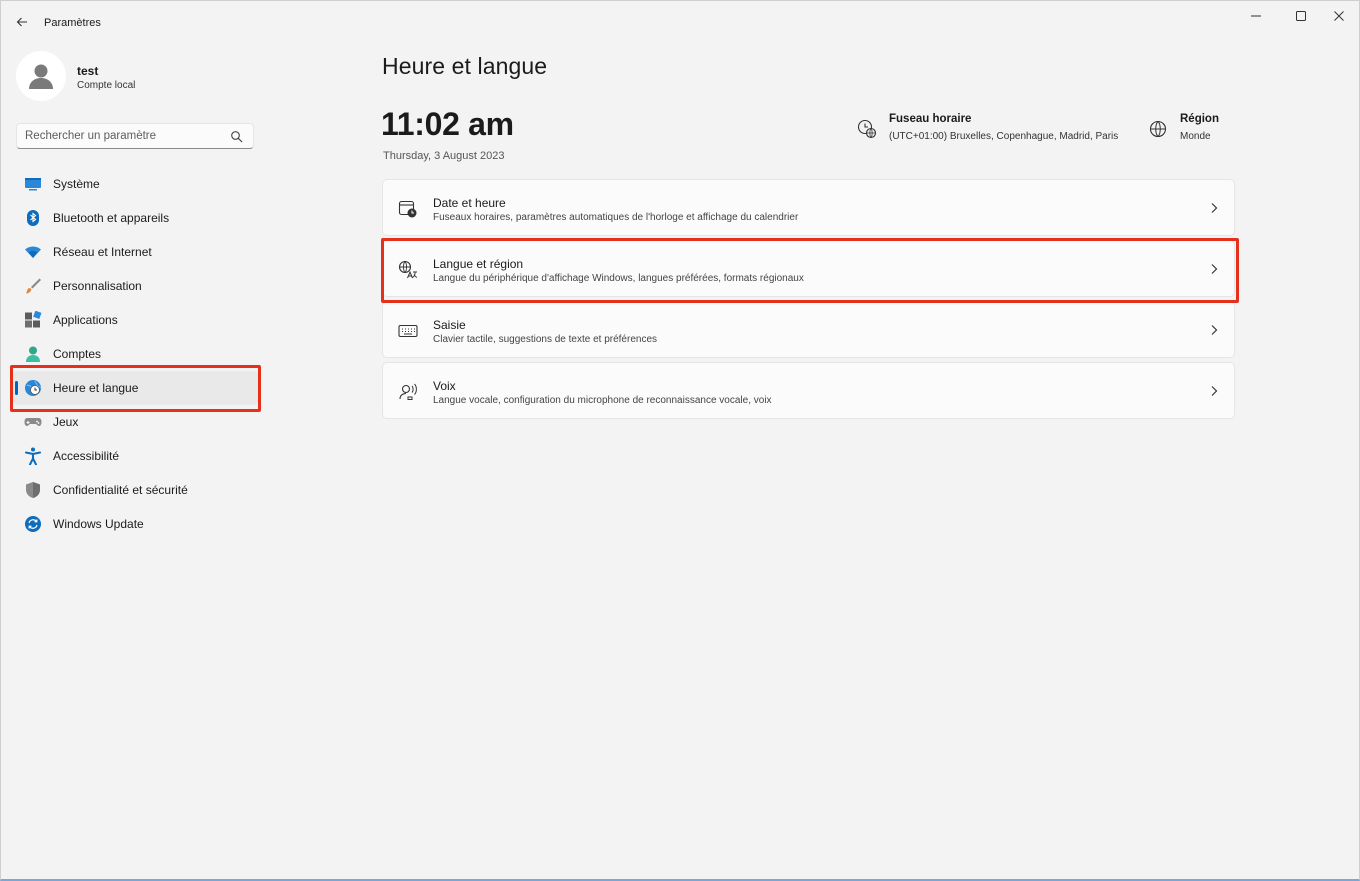 The width and height of the screenshot is (1360, 881). I want to click on region-info: Région Monde, so click(1183, 127).